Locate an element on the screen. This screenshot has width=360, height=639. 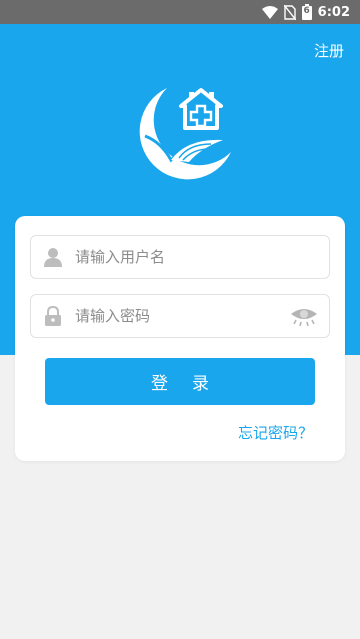
user-icon is located at coordinates (53, 257).